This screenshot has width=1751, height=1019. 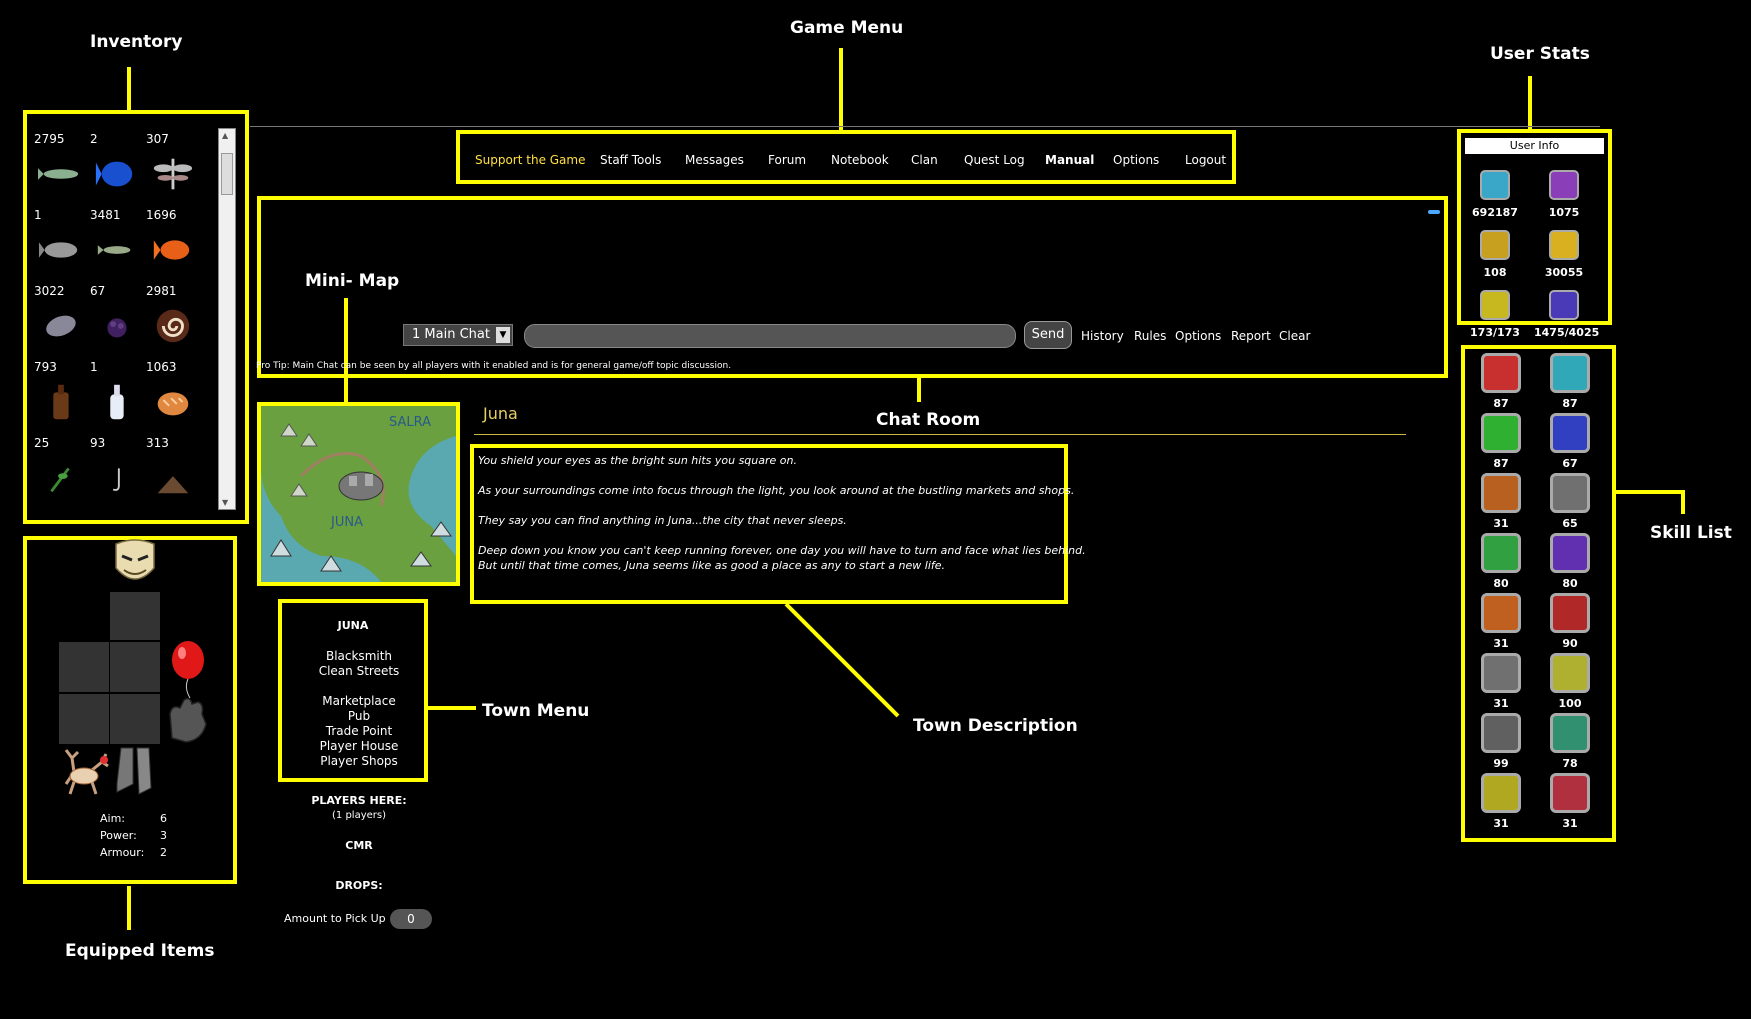 What do you see at coordinates (1570, 553) in the screenshot?
I see `wand-icon` at bounding box center [1570, 553].